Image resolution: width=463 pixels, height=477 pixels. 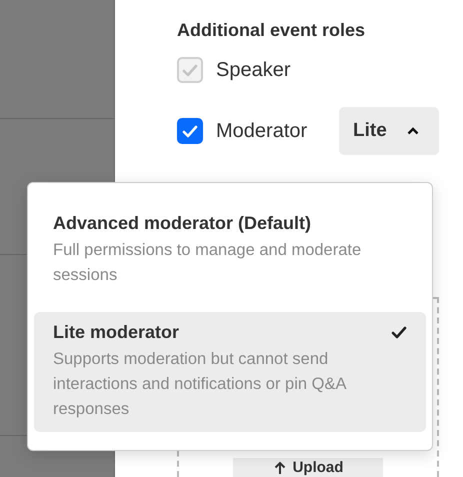 I want to click on role-label: Speaker, so click(x=253, y=70).